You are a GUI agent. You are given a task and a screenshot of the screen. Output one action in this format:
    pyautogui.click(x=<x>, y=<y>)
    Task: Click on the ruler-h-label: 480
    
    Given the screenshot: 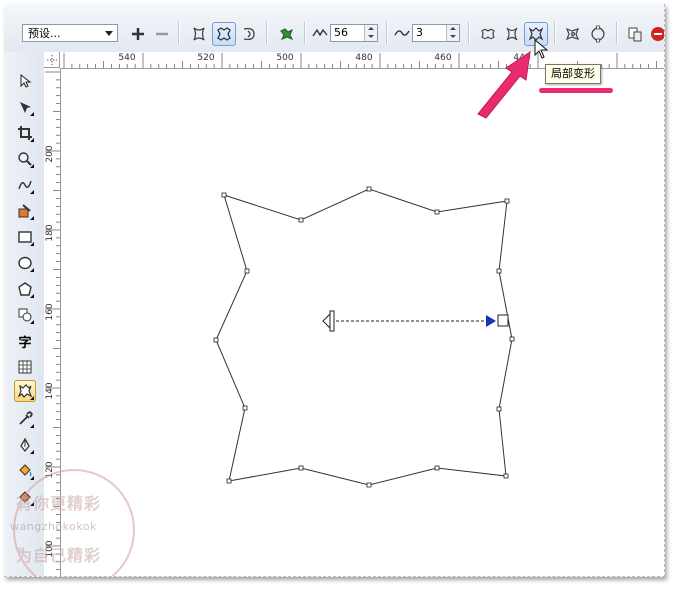 What is the action you would take?
    pyautogui.click(x=364, y=58)
    